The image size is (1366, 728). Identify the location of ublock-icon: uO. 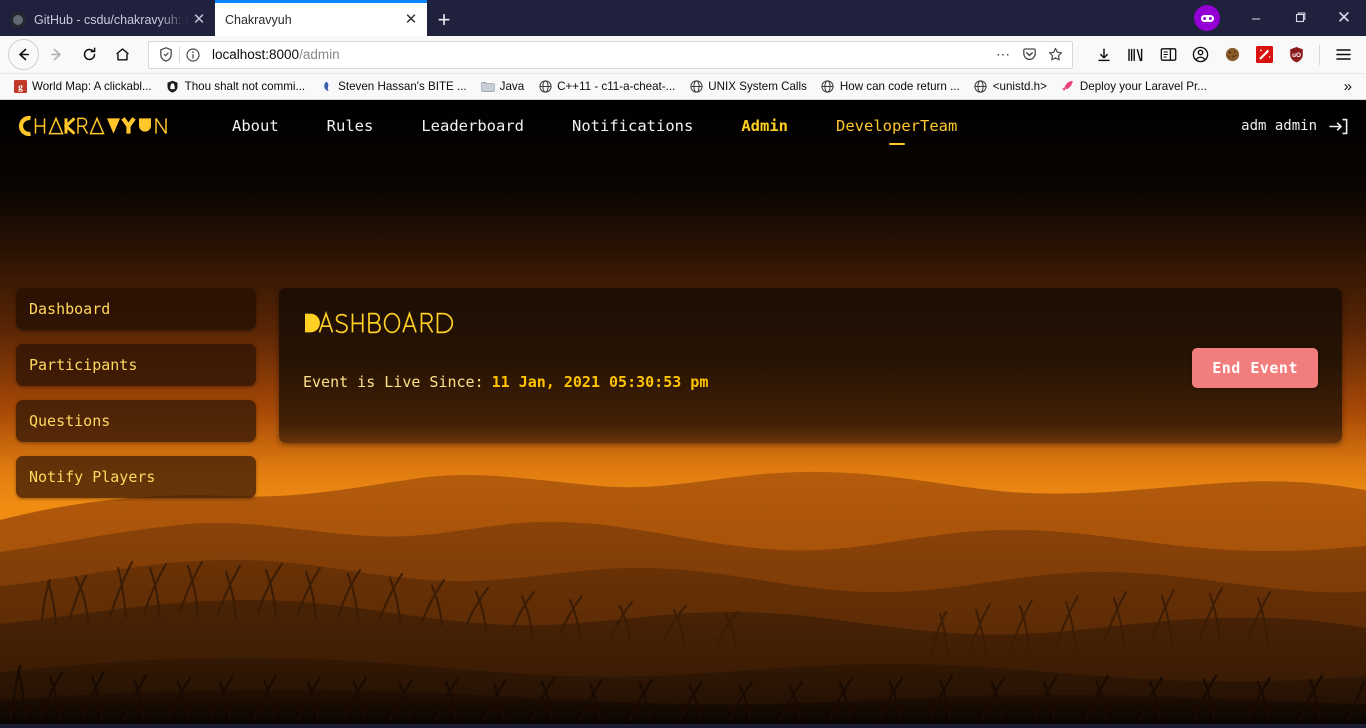
(1296, 55).